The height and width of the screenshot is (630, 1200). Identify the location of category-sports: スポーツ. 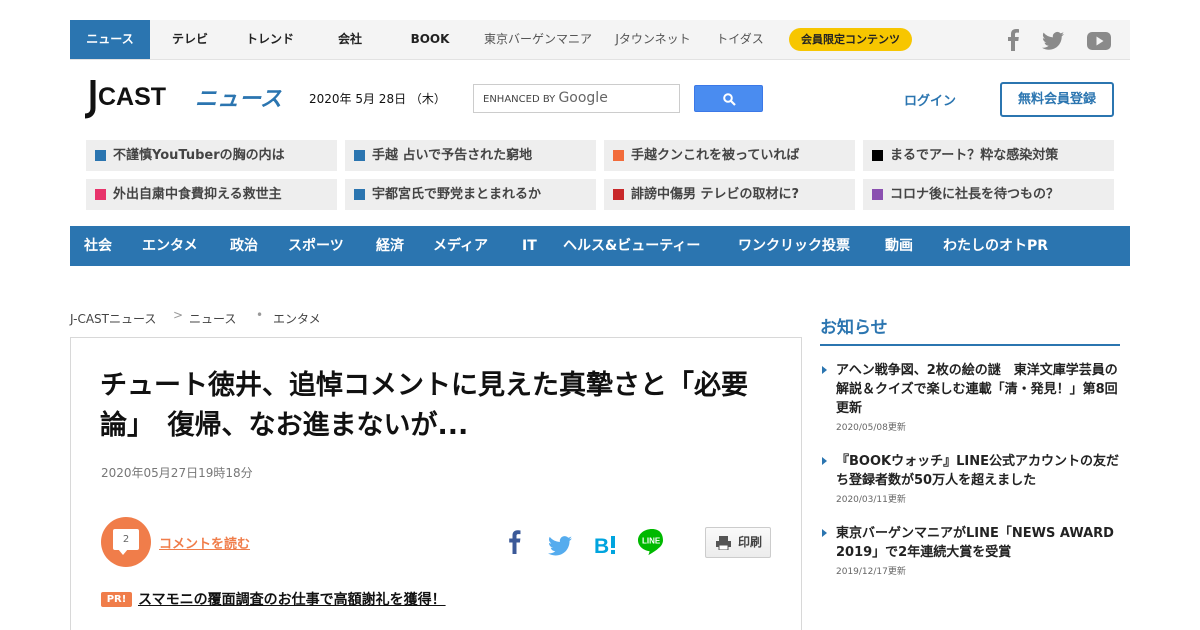
(316, 246).